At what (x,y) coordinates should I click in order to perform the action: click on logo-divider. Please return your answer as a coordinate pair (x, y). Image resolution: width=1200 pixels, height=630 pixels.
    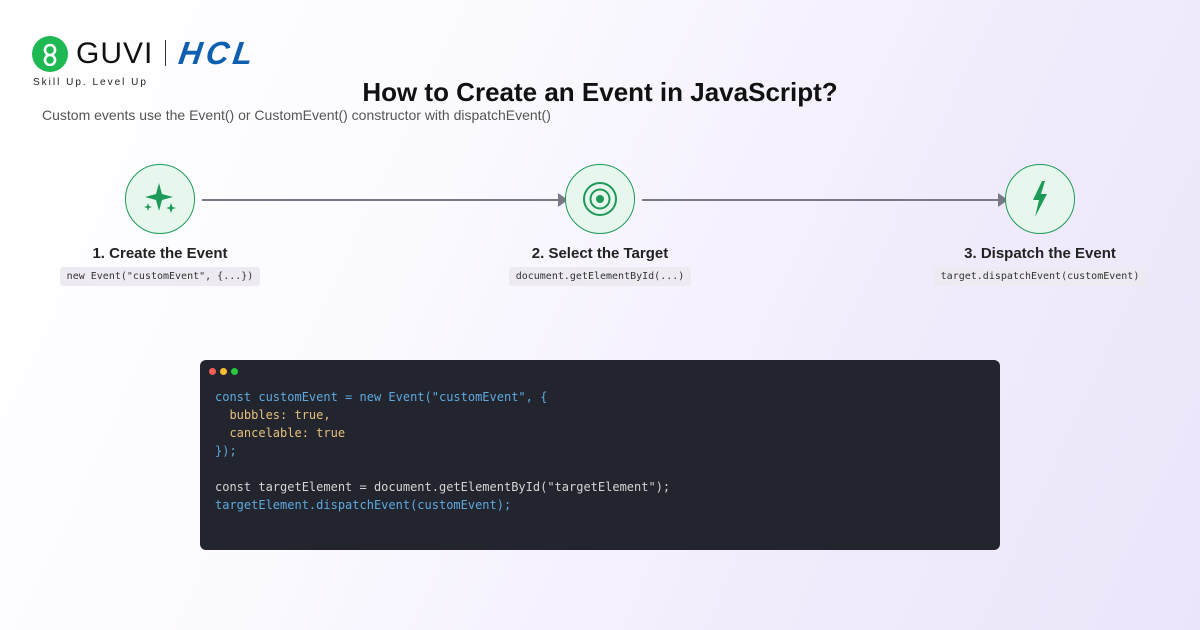
    Looking at the image, I should click on (165, 53).